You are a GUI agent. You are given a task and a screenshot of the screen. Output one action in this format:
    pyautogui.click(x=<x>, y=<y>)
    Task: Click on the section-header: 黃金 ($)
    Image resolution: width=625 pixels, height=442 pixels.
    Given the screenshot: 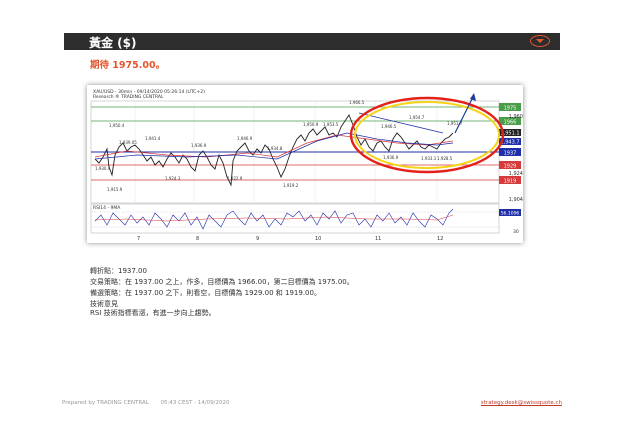 What is the action you would take?
    pyautogui.click(x=312, y=41)
    